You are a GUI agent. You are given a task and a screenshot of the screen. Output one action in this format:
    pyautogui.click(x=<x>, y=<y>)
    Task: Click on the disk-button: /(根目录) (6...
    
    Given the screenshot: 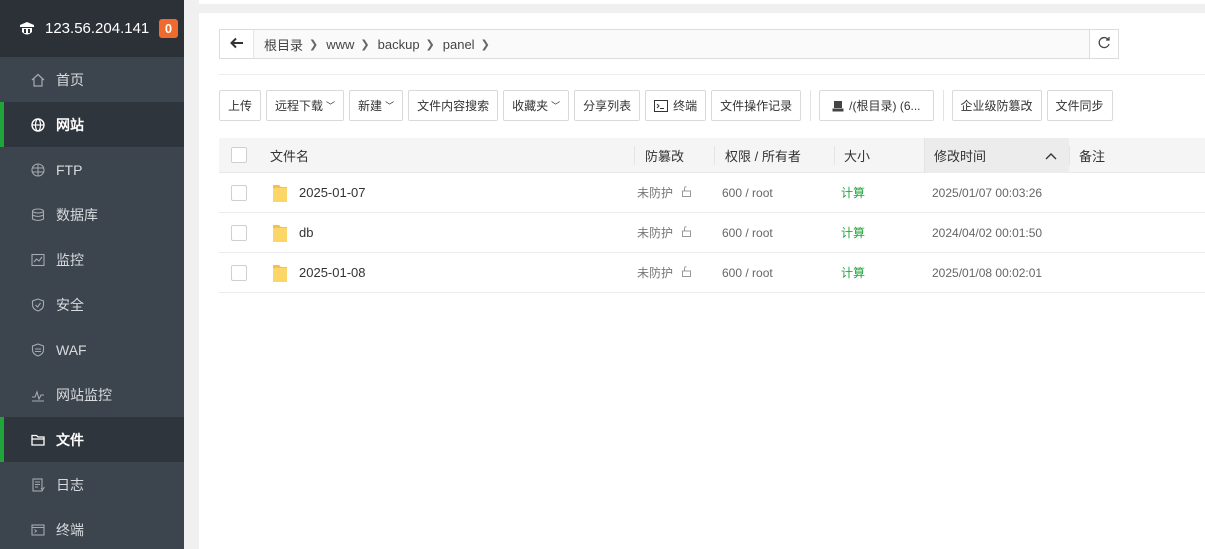 What is the action you would take?
    pyautogui.click(x=876, y=105)
    